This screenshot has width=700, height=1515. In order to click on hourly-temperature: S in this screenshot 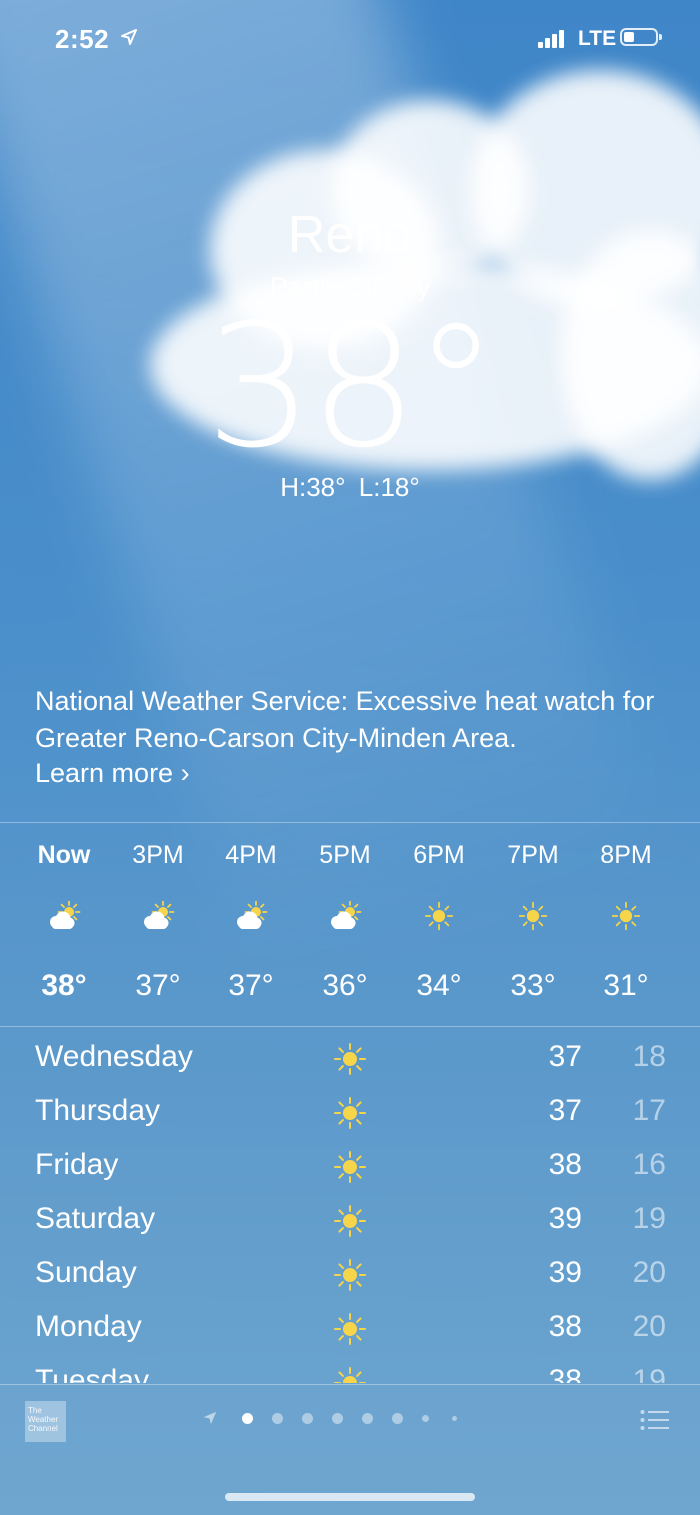, I will do `click(686, 986)`.